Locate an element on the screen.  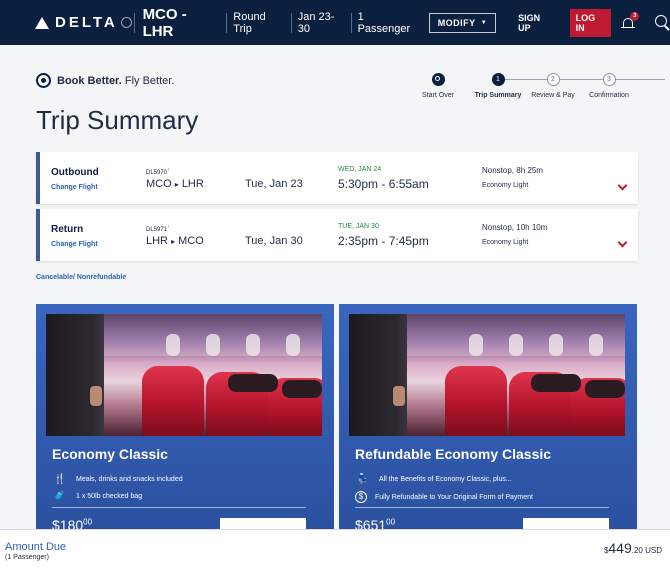
step-label: Confirmation is located at coordinates (609, 95).